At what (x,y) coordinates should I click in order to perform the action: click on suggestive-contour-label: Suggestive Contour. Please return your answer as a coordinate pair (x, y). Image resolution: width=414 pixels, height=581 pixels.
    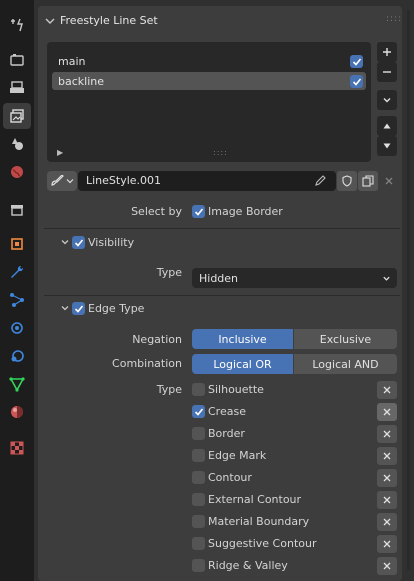
    Looking at the image, I should click on (262, 543).